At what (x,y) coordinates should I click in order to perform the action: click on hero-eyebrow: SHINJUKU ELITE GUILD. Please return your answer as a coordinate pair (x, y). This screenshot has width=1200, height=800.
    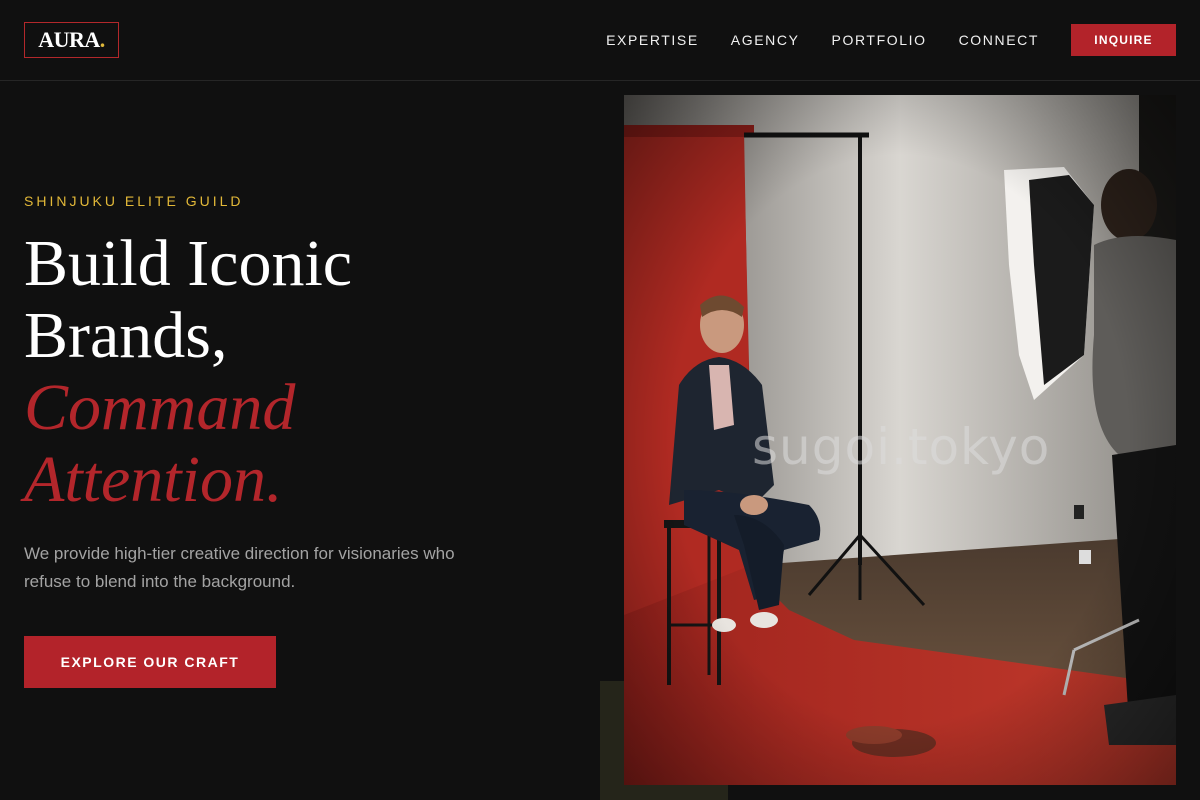
    Looking at the image, I should click on (134, 201).